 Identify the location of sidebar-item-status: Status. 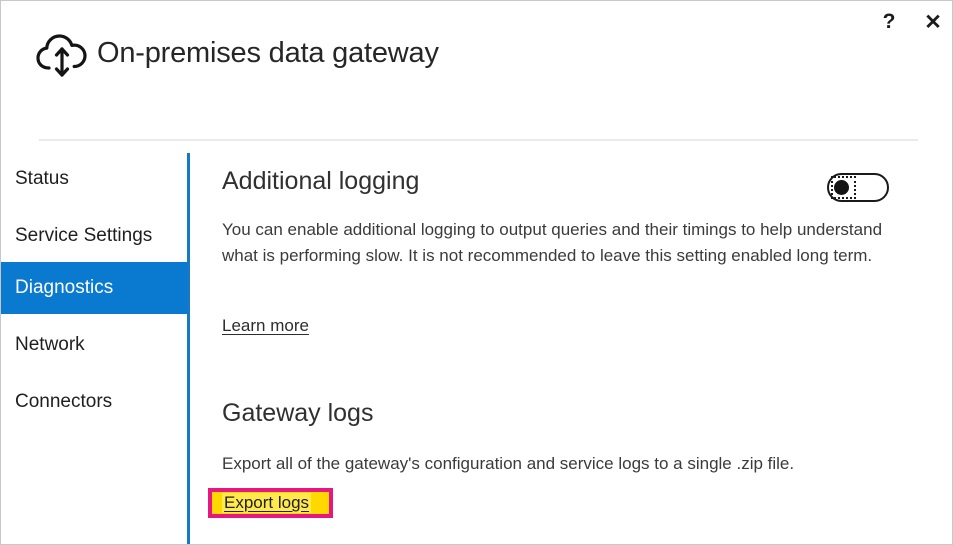
(94, 179).